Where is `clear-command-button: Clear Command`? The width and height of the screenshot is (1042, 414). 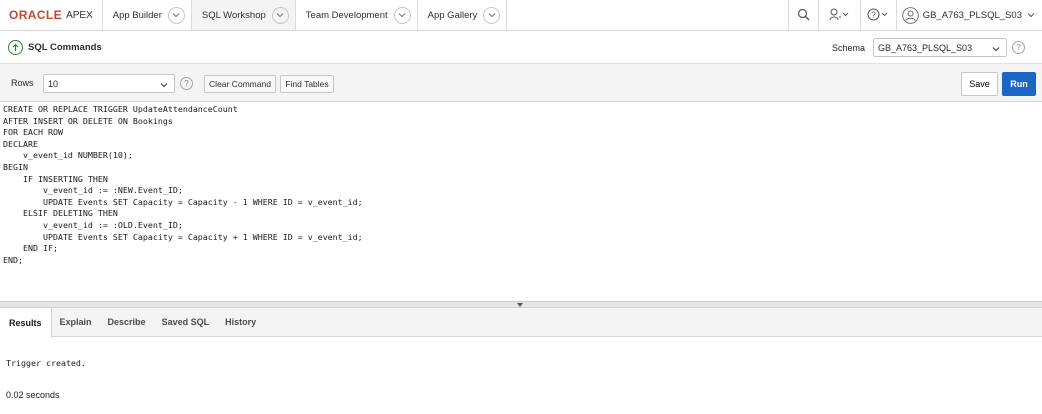 clear-command-button: Clear Command is located at coordinates (240, 84).